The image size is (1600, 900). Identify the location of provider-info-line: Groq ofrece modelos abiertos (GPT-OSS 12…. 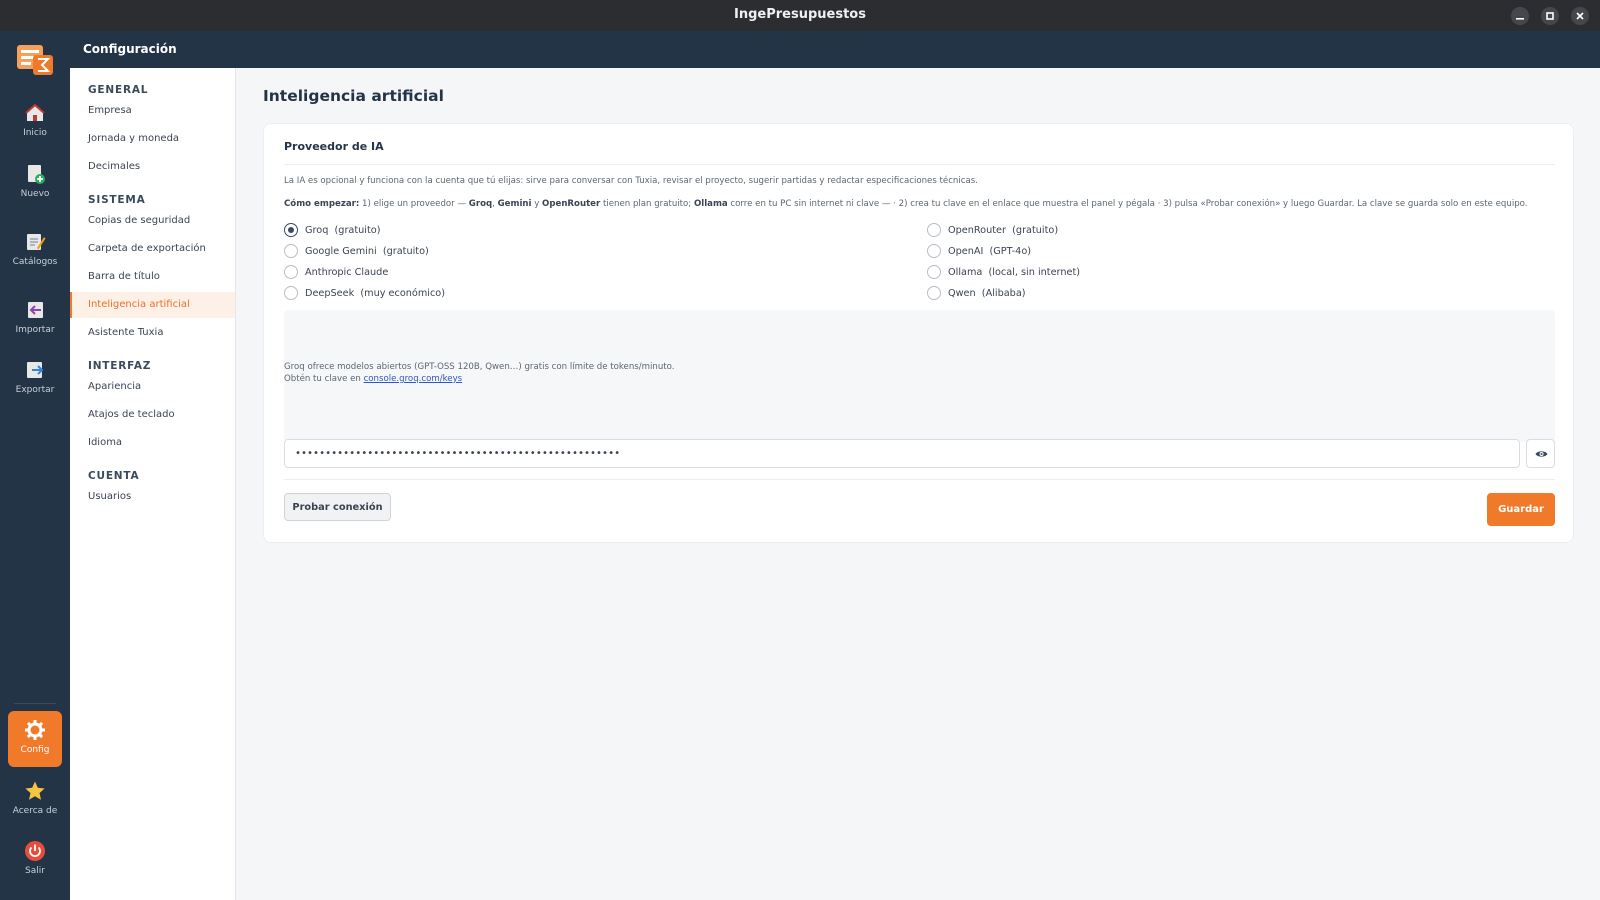
(479, 367).